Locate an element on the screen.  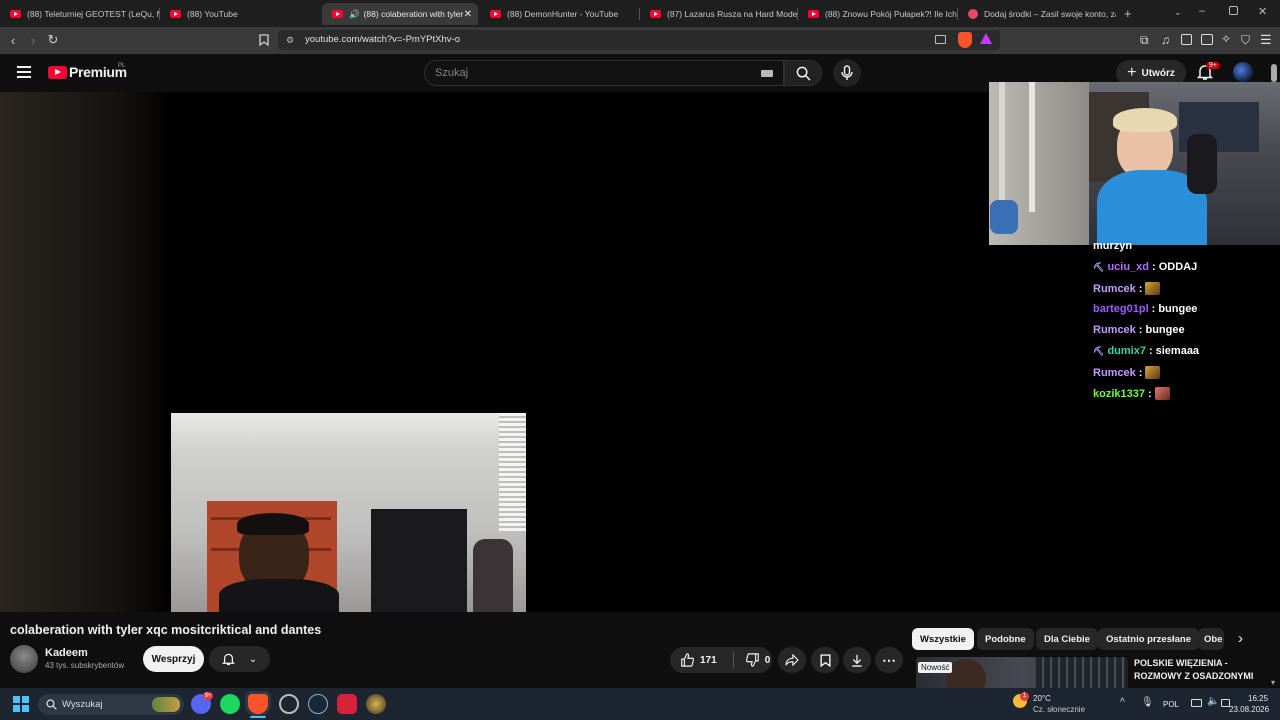
vpn-shield-icon: ⛉ is located at coordinates (1245, 40).